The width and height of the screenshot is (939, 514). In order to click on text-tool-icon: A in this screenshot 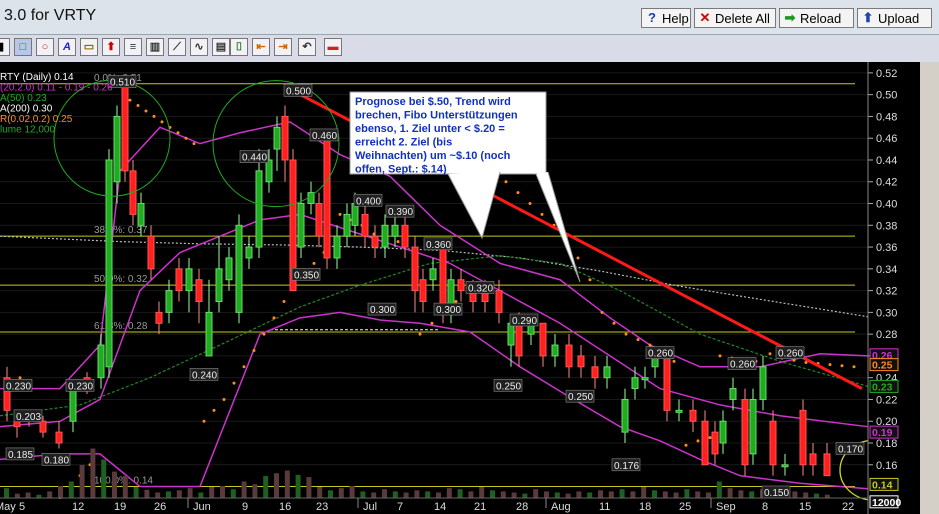, I will do `click(67, 47)`.